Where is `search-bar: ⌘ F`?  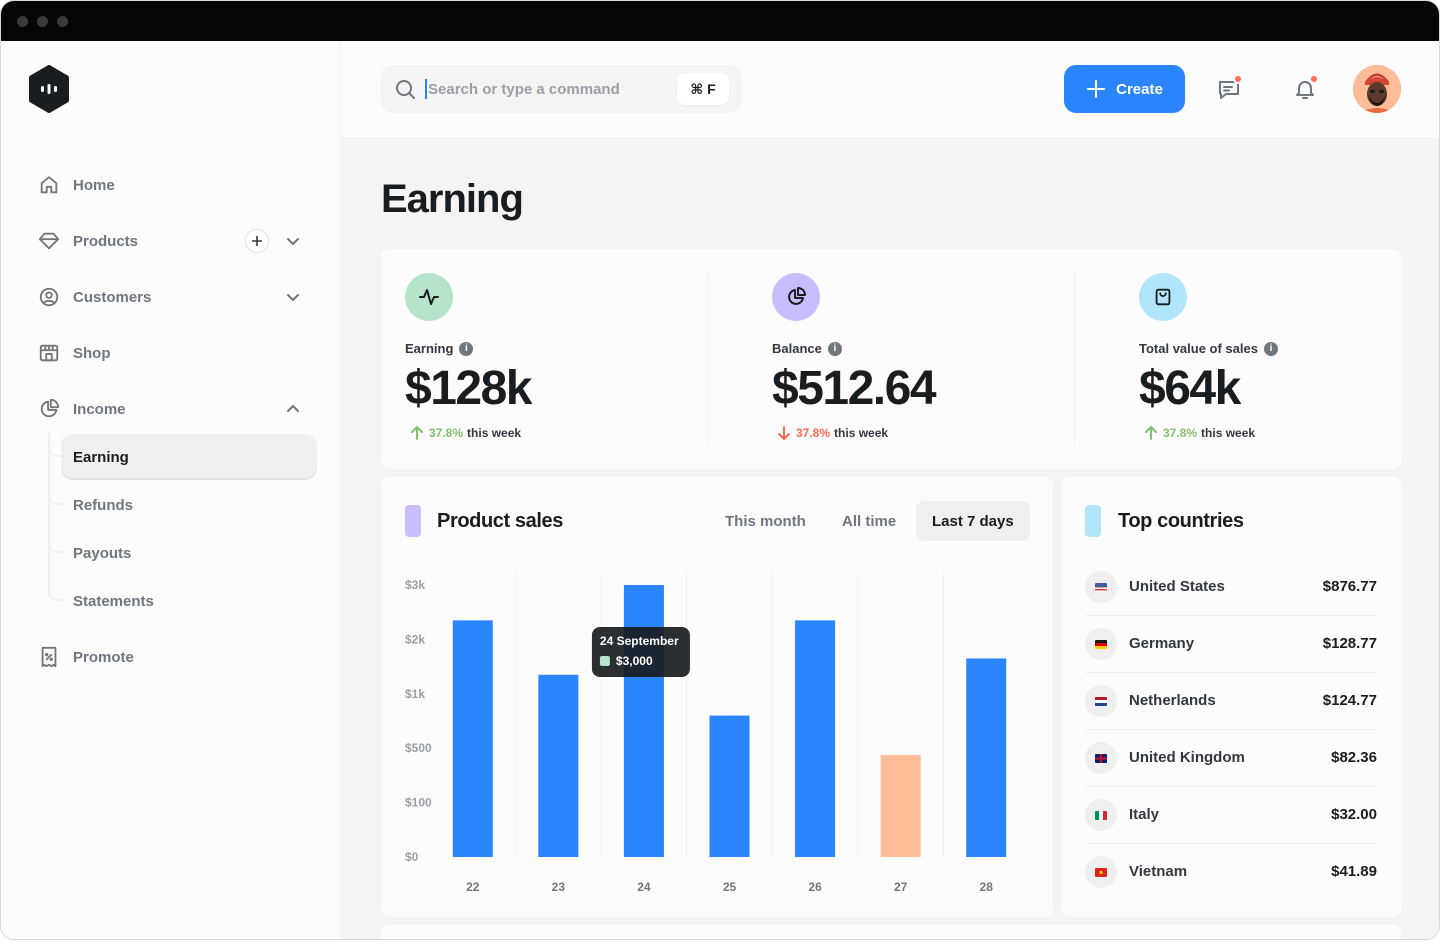 search-bar: ⌘ F is located at coordinates (561, 89).